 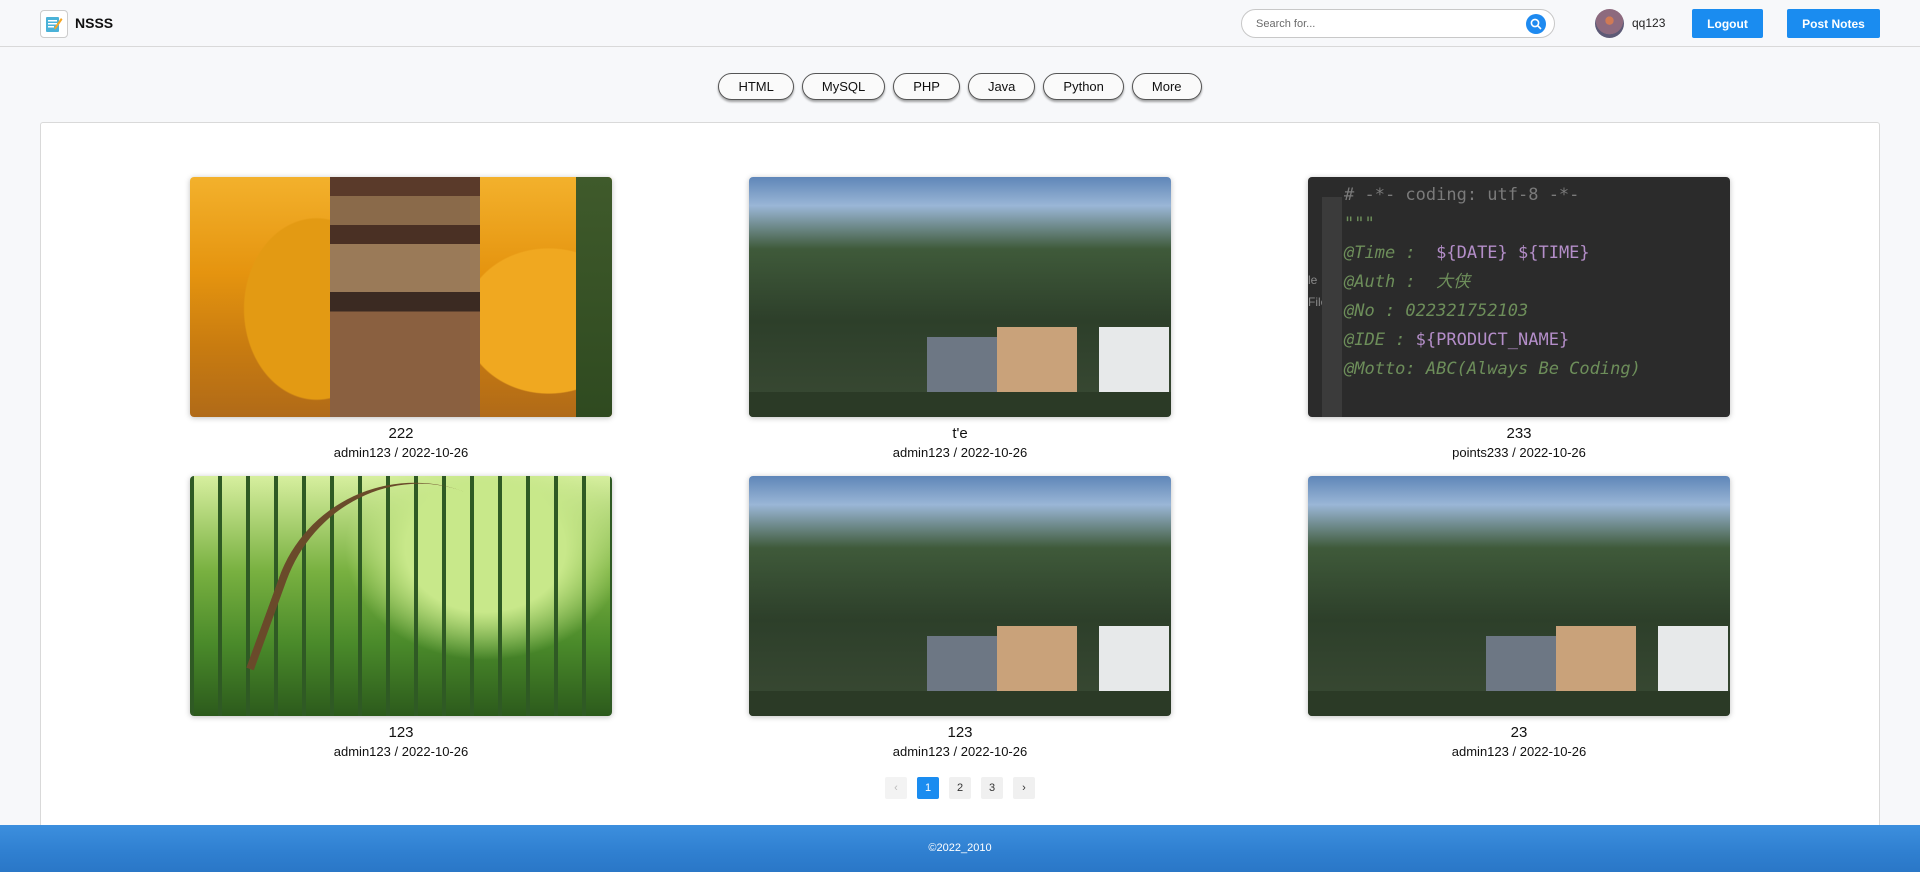 I want to click on logo-icon, so click(x=54, y=24).